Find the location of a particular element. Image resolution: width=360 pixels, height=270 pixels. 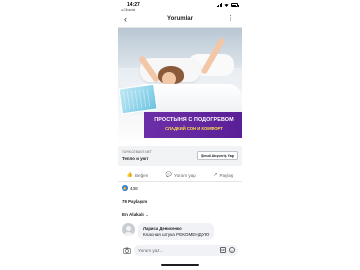

home-indicator is located at coordinates (180, 265).